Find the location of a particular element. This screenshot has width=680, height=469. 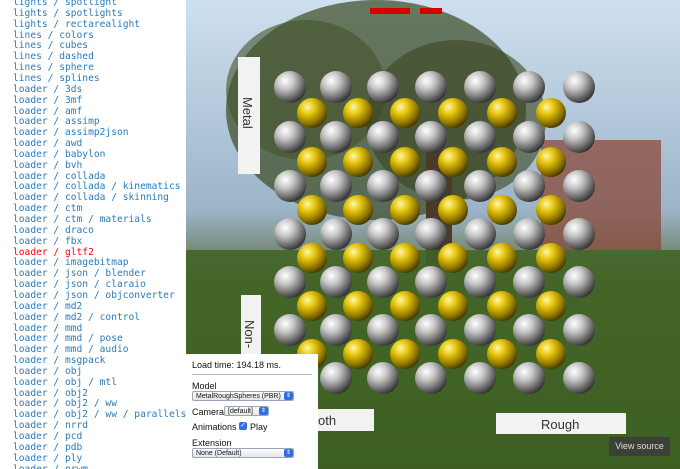

extension-select-value: None (Default) is located at coordinates (219, 453).